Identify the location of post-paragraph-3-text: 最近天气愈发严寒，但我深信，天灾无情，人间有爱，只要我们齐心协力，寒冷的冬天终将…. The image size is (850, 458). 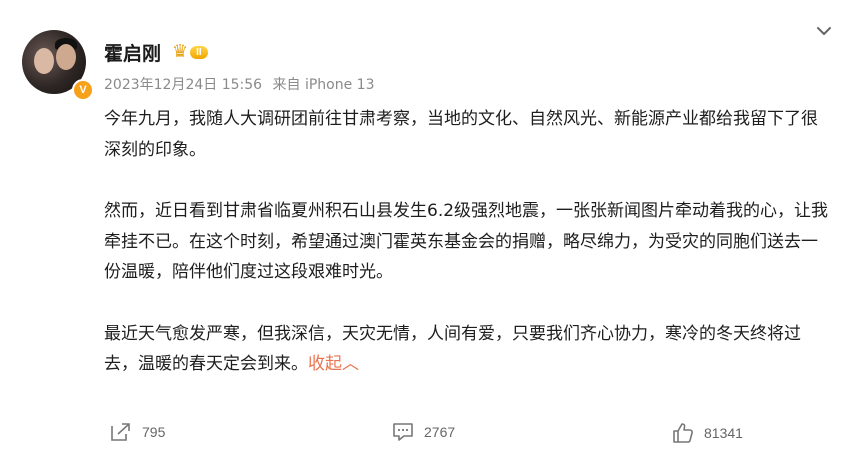
(452, 349).